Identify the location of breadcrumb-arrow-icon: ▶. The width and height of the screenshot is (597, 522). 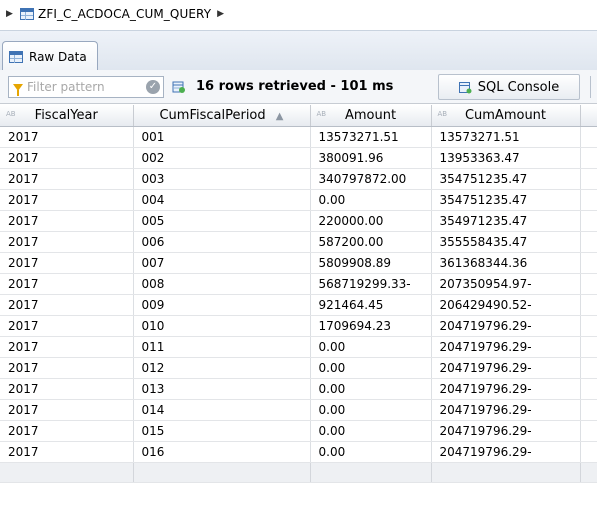
(220, 14).